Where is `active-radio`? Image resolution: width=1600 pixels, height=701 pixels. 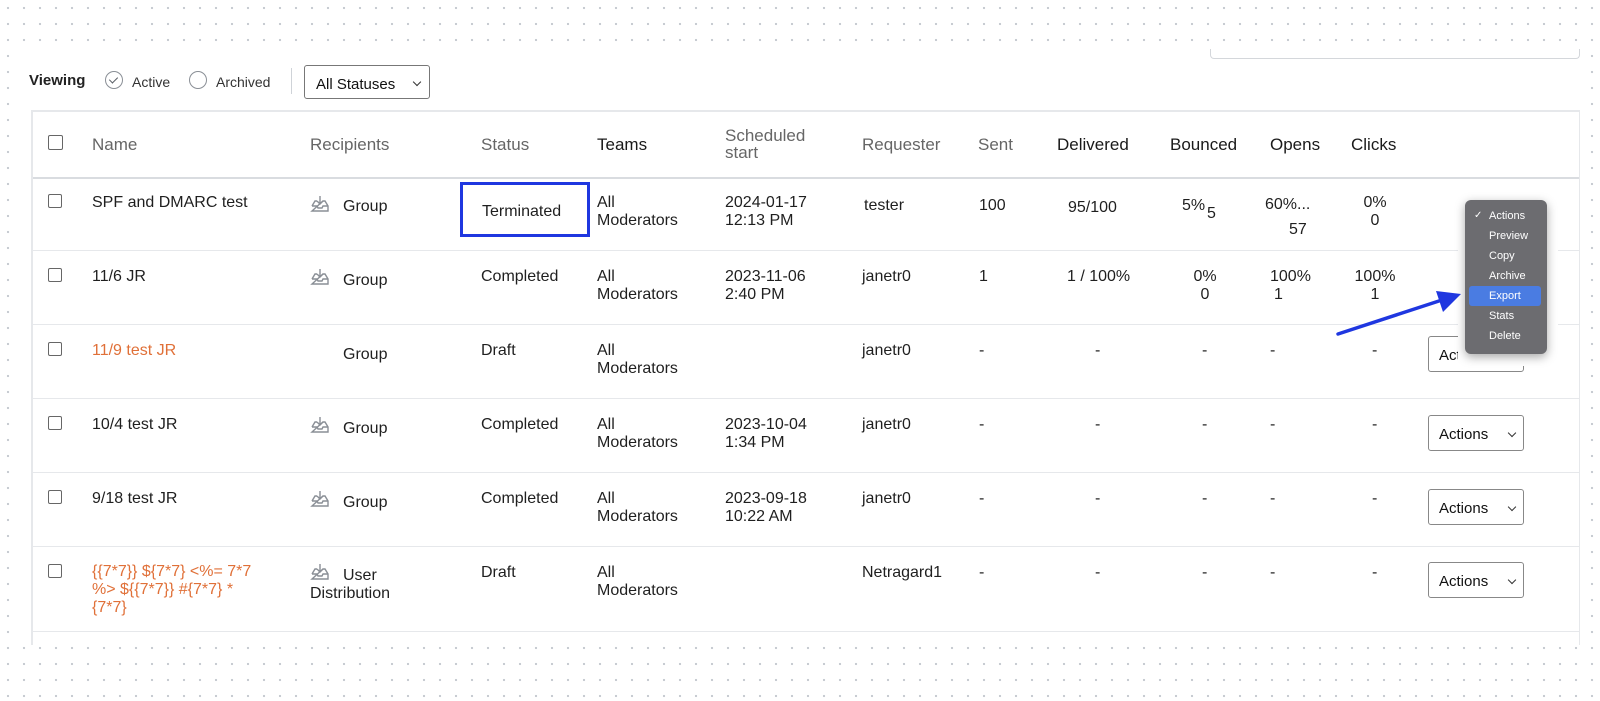 active-radio is located at coordinates (114, 80).